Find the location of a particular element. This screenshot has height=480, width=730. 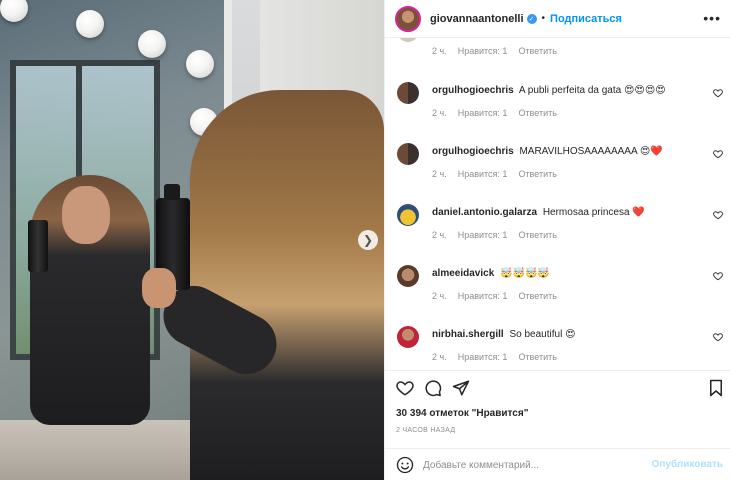

post-header: giovannaantonelli ✓ • Подписаться ••• is located at coordinates (557, 19).